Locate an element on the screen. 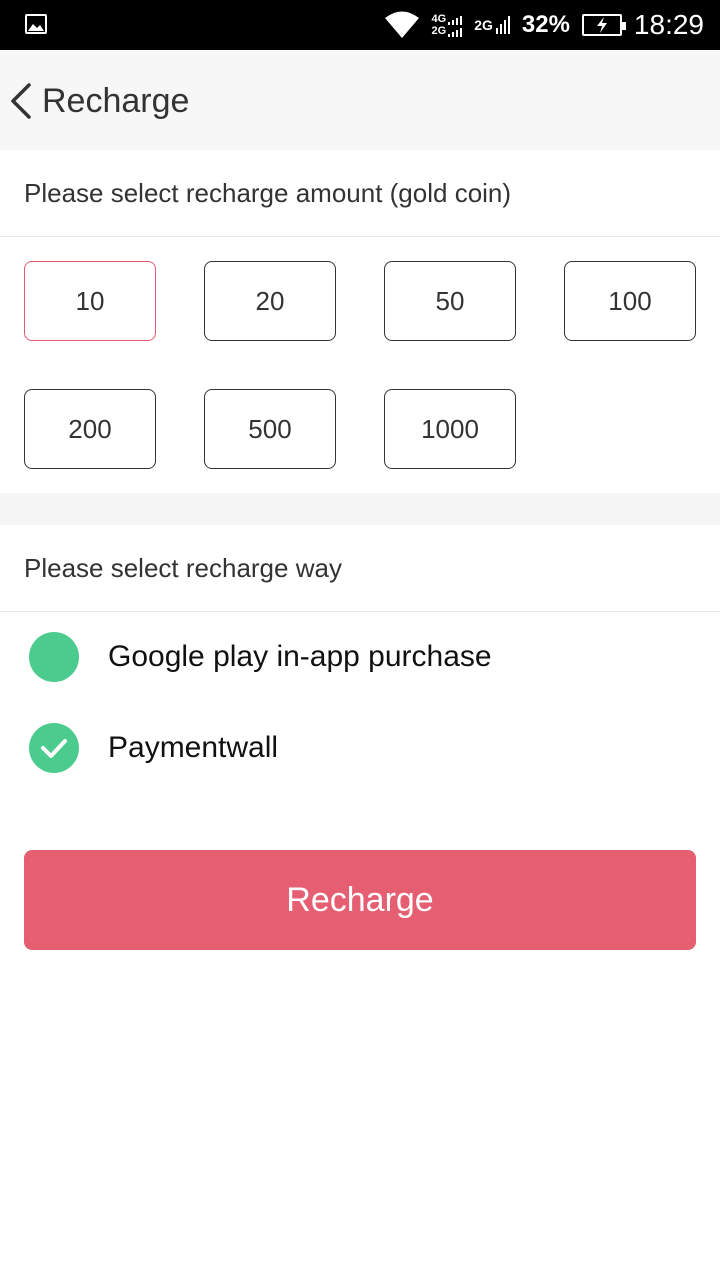 Image resolution: width=720 pixels, height=1280 pixels. wifi-icon is located at coordinates (401, 24).